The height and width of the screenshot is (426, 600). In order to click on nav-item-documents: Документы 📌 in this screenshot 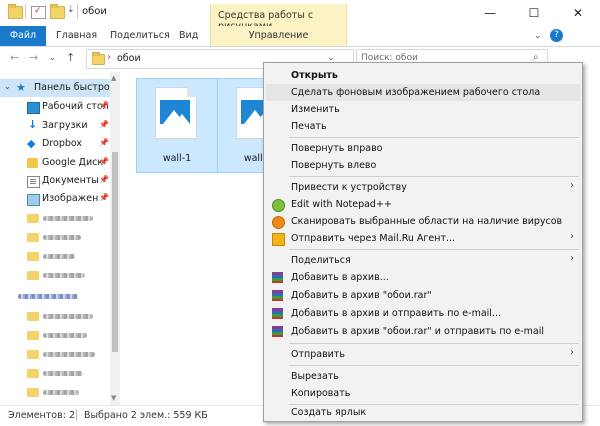, I will do `click(55, 181)`.